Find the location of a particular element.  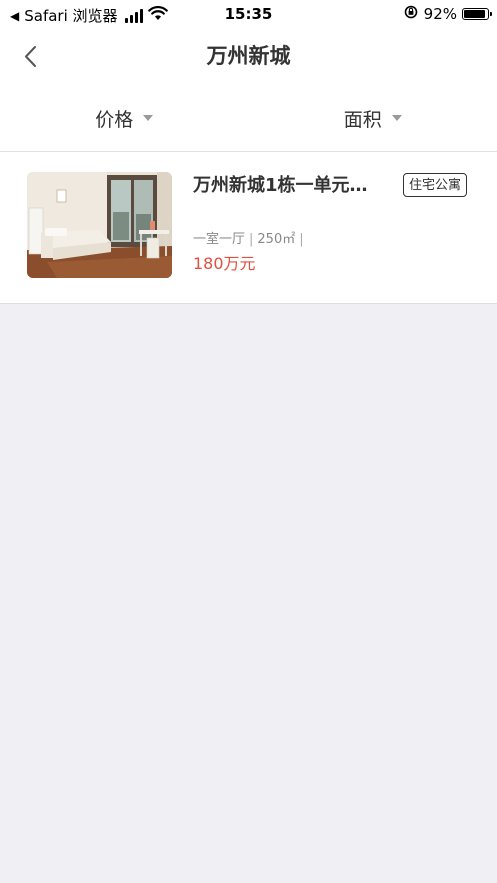

listing-area: 250㎡ is located at coordinates (276, 239).